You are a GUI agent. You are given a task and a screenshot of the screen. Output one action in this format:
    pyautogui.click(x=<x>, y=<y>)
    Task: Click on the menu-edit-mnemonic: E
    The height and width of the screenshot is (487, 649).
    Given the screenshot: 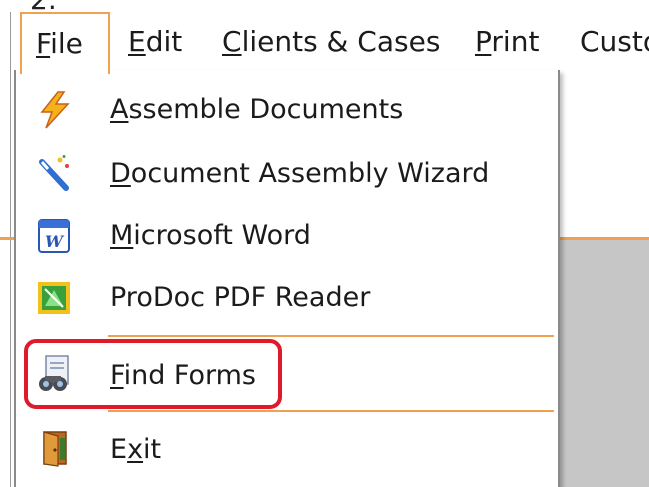 What is the action you would take?
    pyautogui.click(x=137, y=41)
    